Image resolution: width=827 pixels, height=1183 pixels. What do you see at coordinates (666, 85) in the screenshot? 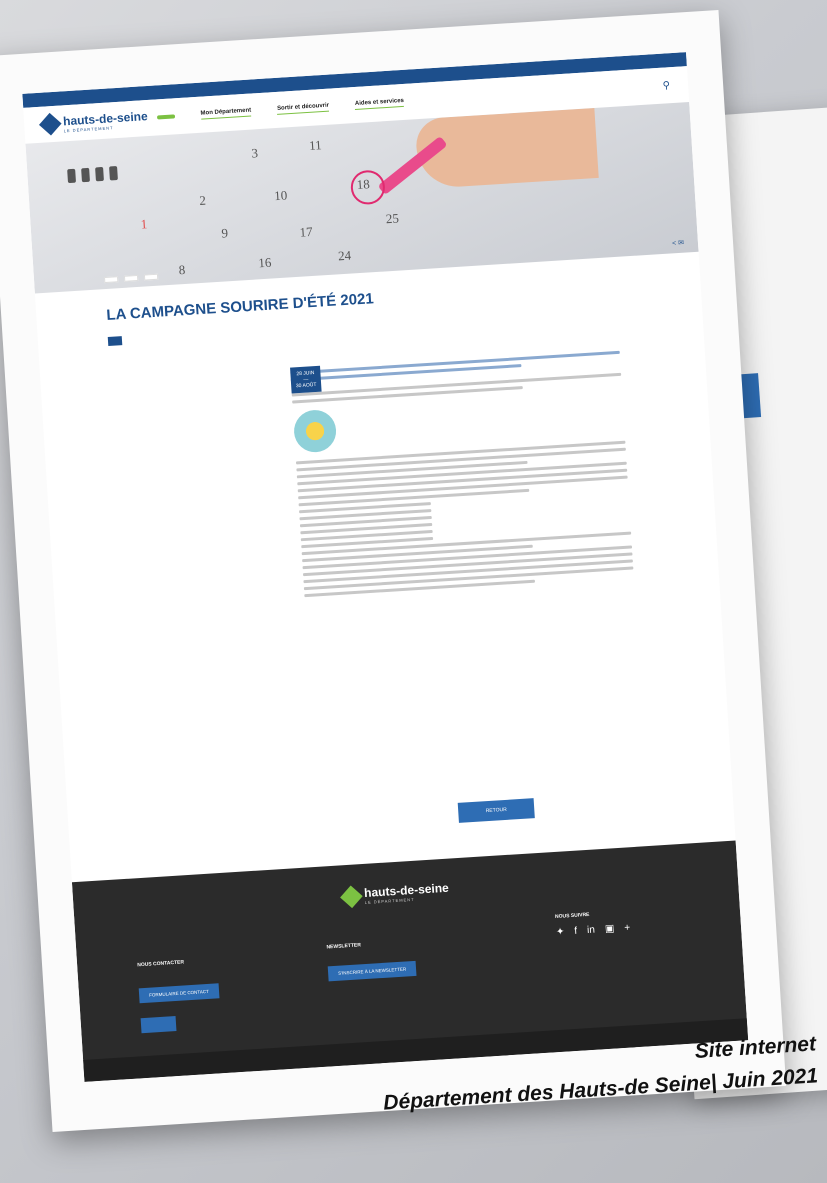
I see `search-icon: ⚲` at bounding box center [666, 85].